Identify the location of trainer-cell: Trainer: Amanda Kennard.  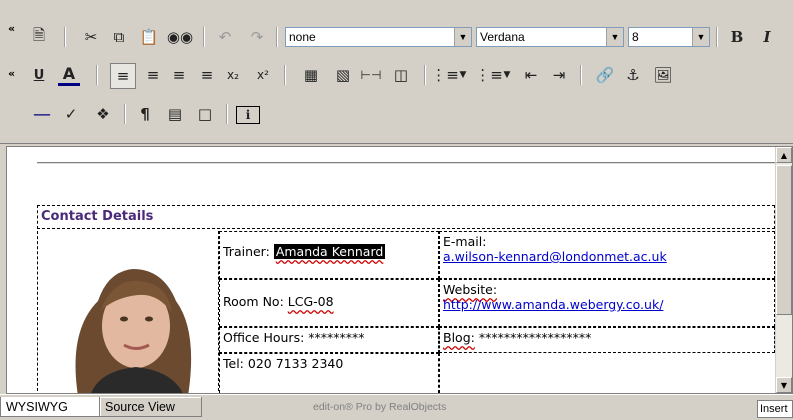
(329, 255).